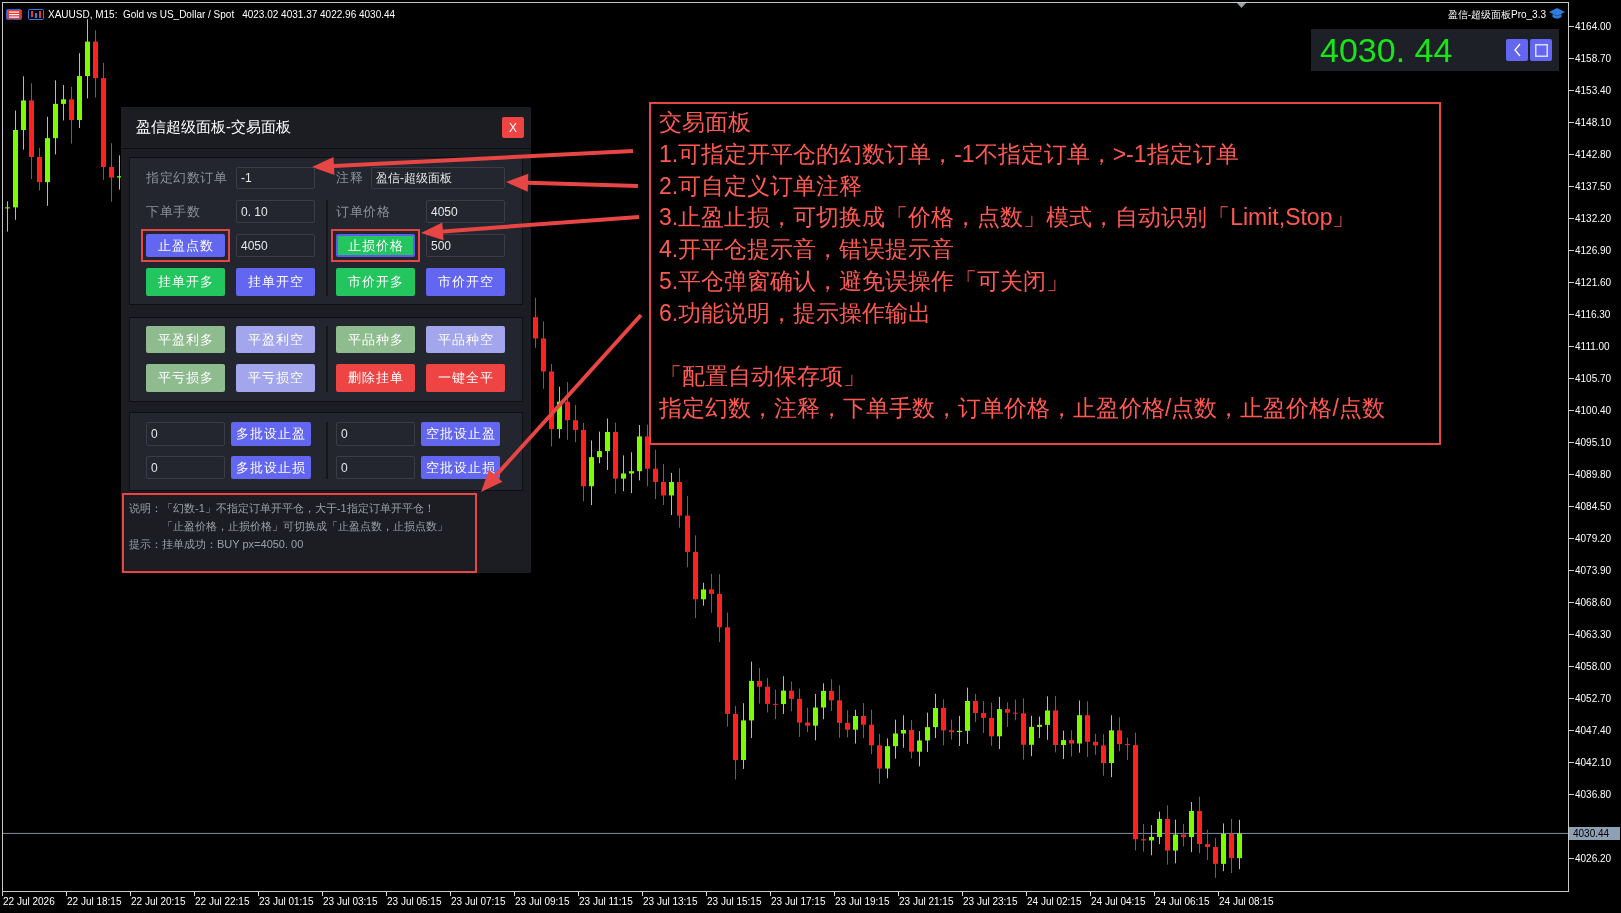 The image size is (1621, 913). What do you see at coordinates (1593, 282) in the screenshot?
I see `price-label: 4121.60` at bounding box center [1593, 282].